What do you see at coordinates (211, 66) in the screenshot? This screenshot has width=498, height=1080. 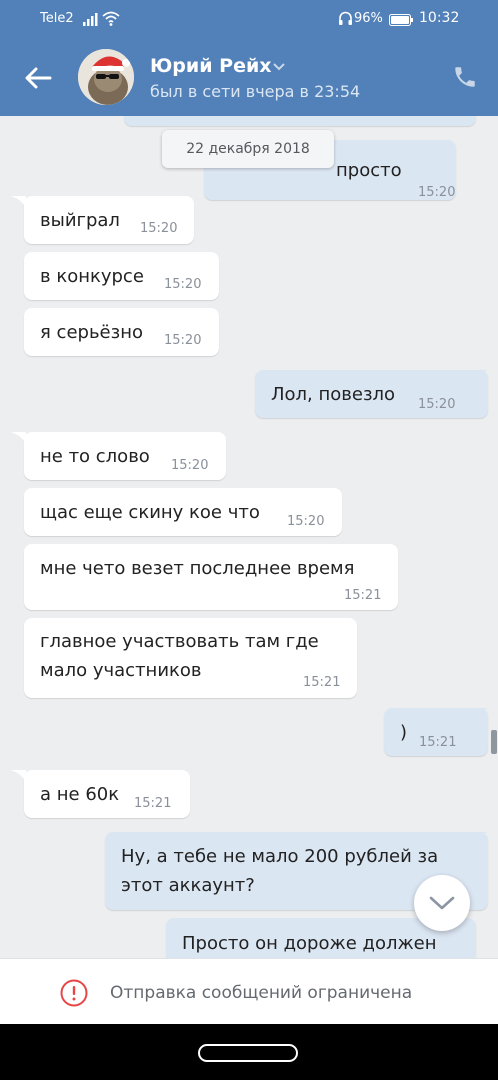 I see `contact-name: Юрий Рейх` at bounding box center [211, 66].